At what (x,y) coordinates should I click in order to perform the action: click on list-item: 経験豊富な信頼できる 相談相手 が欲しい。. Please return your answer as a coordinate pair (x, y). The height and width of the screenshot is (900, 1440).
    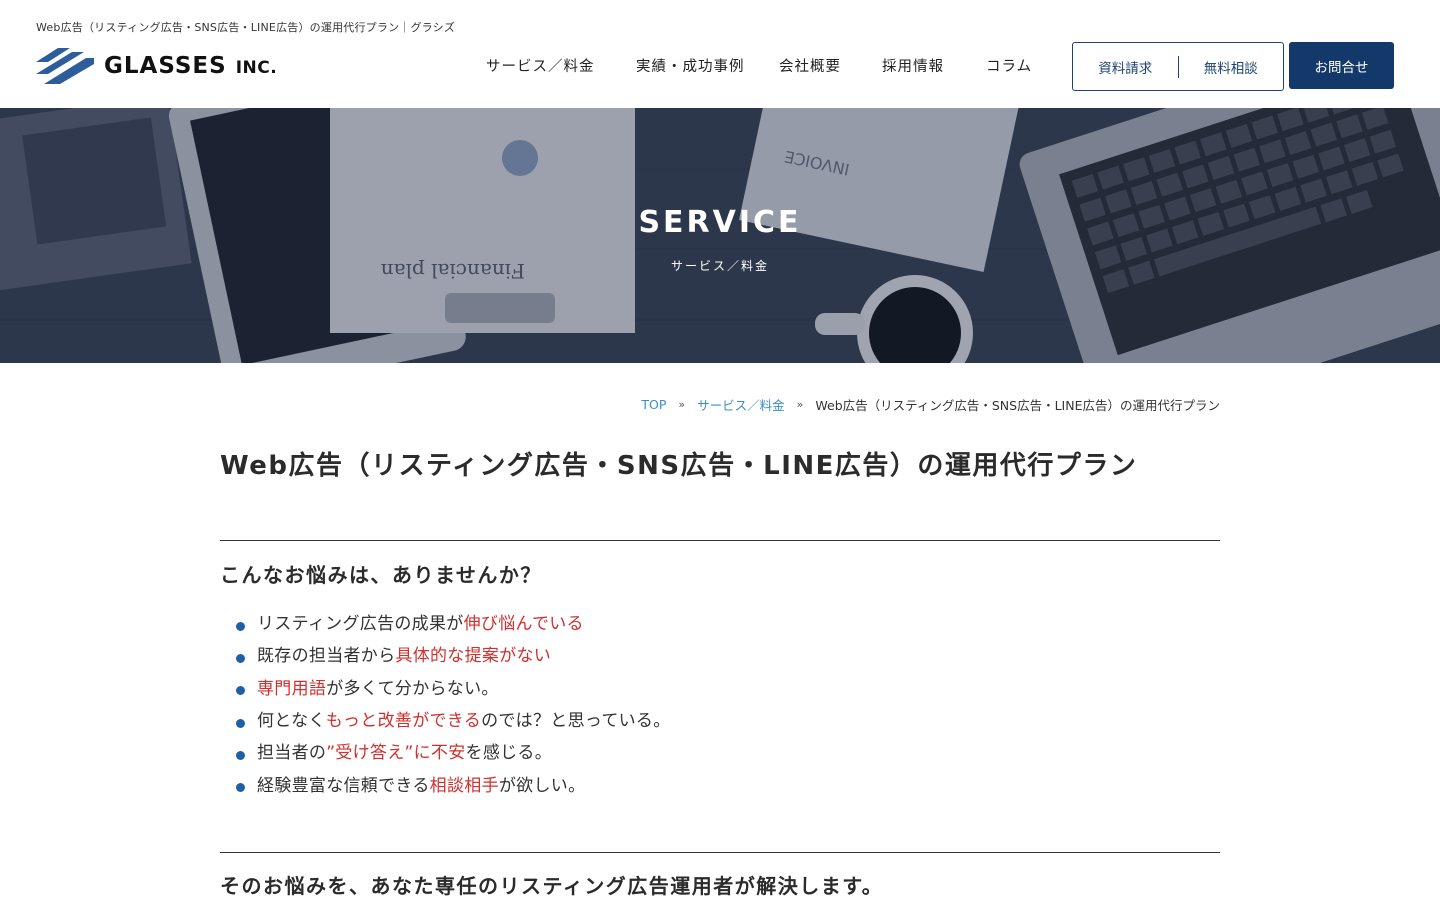
    Looking at the image, I should click on (453, 785).